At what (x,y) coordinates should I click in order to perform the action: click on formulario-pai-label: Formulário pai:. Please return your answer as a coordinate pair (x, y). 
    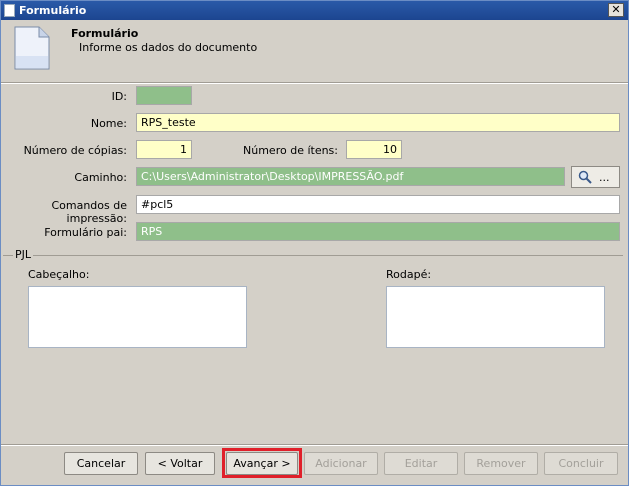
    Looking at the image, I should click on (85, 232).